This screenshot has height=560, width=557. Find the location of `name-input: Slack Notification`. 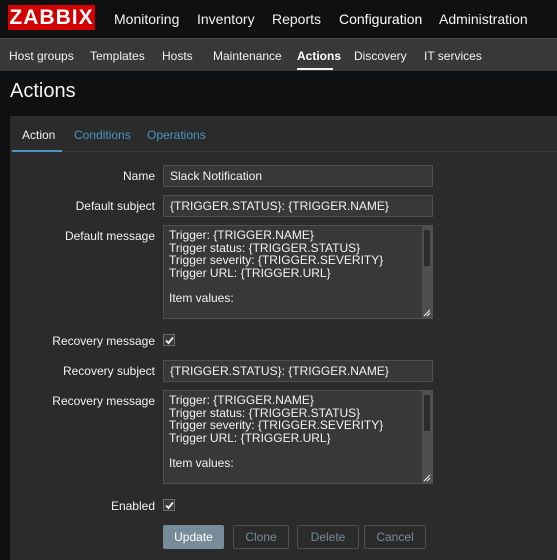

name-input: Slack Notification is located at coordinates (298, 176).